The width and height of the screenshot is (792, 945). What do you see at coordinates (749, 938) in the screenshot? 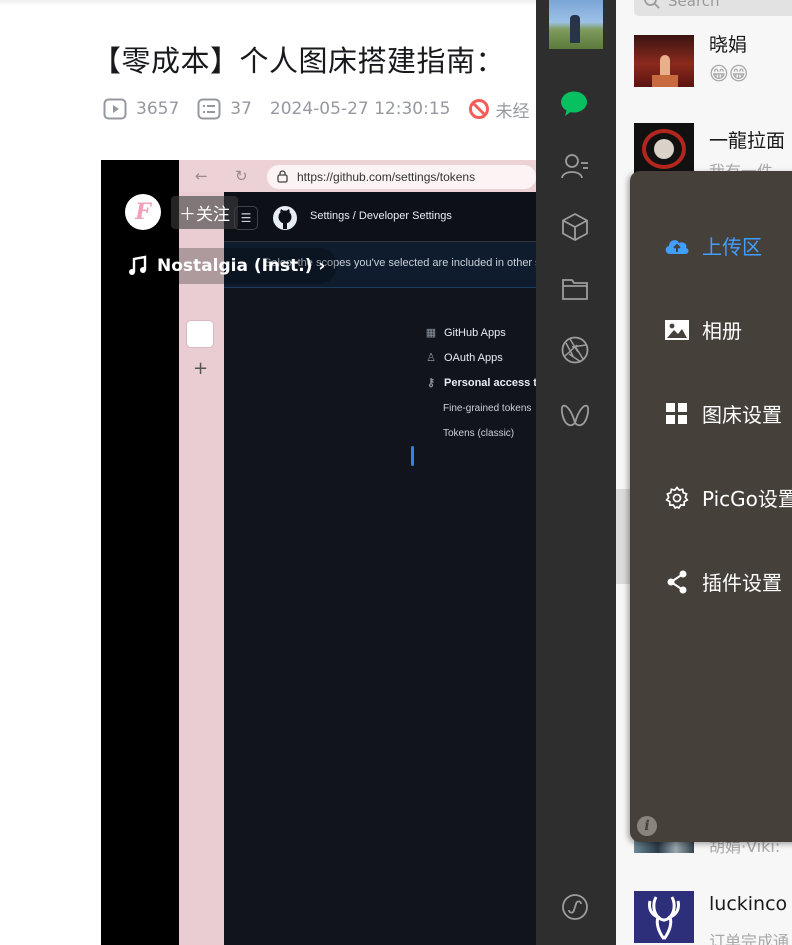
I see `chat-last-message: 订单完成通` at bounding box center [749, 938].